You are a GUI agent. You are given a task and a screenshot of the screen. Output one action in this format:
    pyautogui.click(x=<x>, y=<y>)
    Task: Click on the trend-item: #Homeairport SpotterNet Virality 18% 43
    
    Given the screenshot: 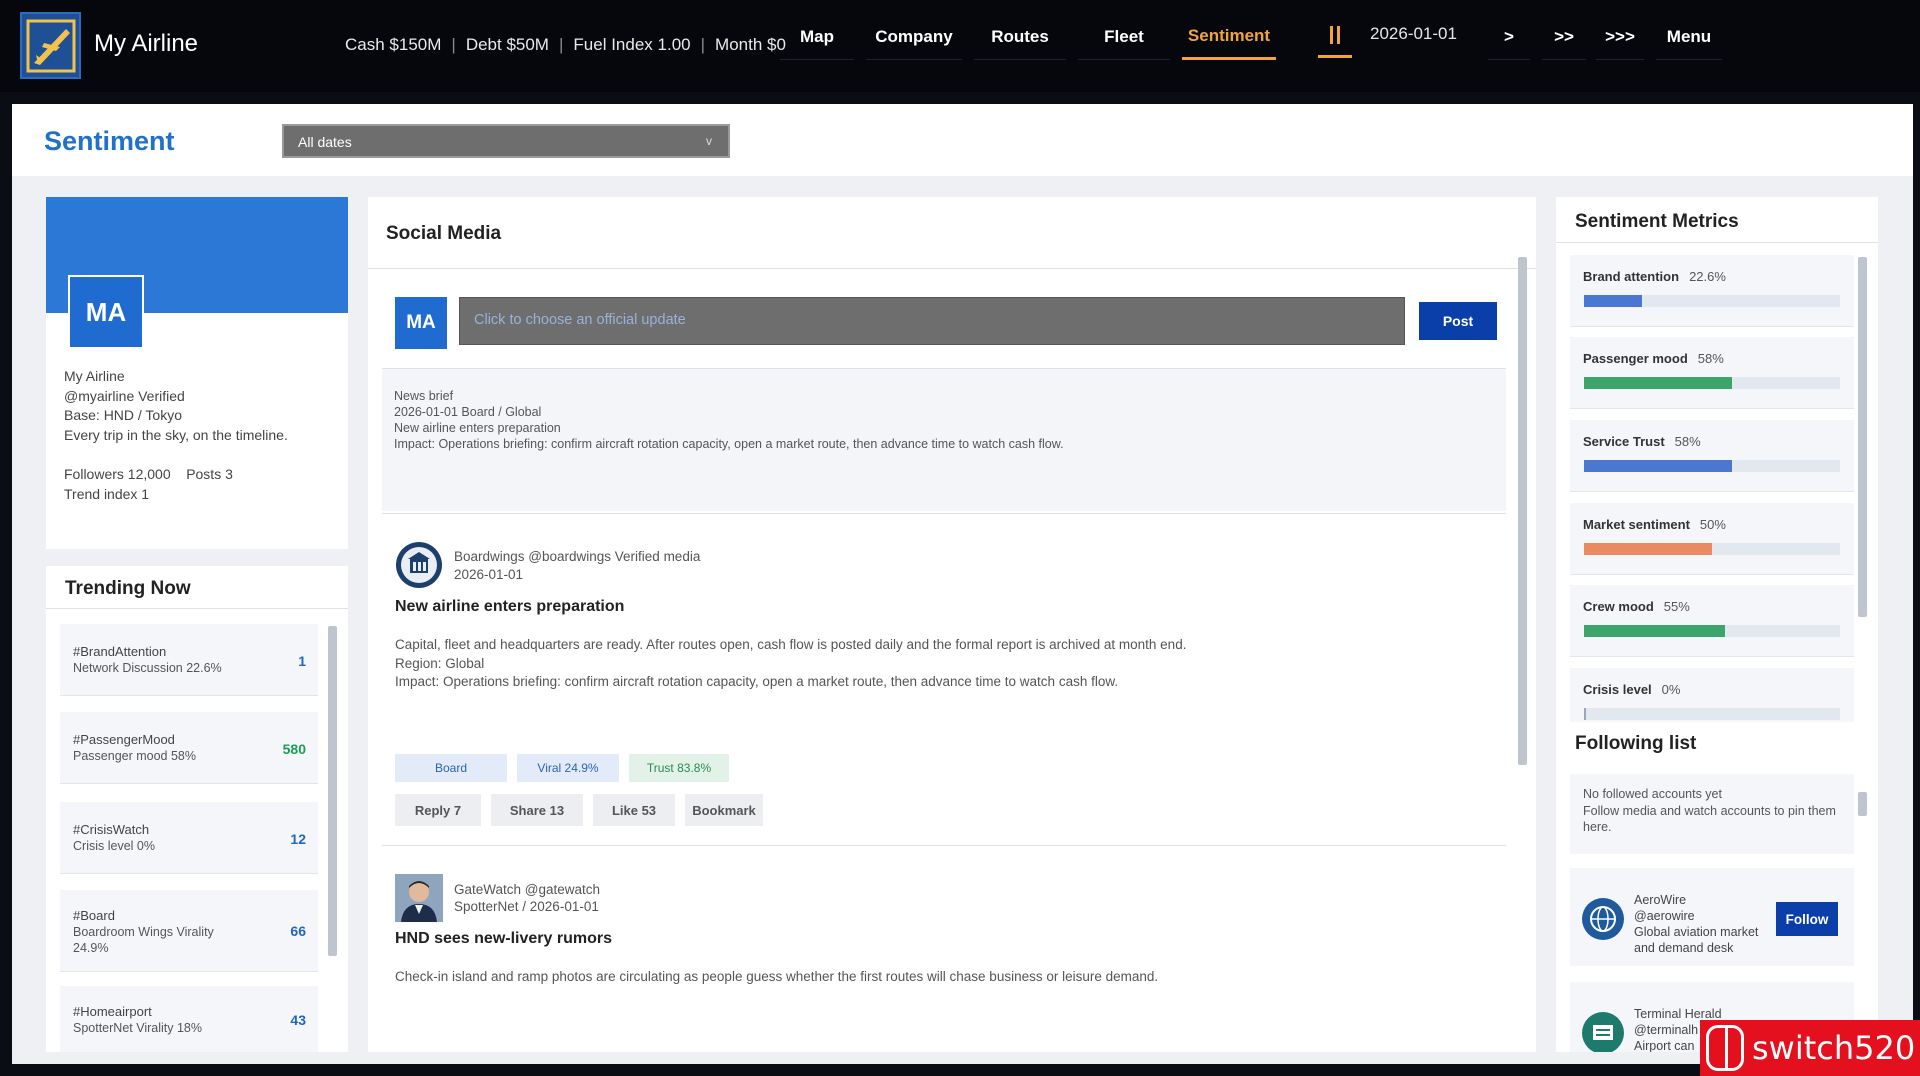 What is the action you would take?
    pyautogui.click(x=189, y=1019)
    